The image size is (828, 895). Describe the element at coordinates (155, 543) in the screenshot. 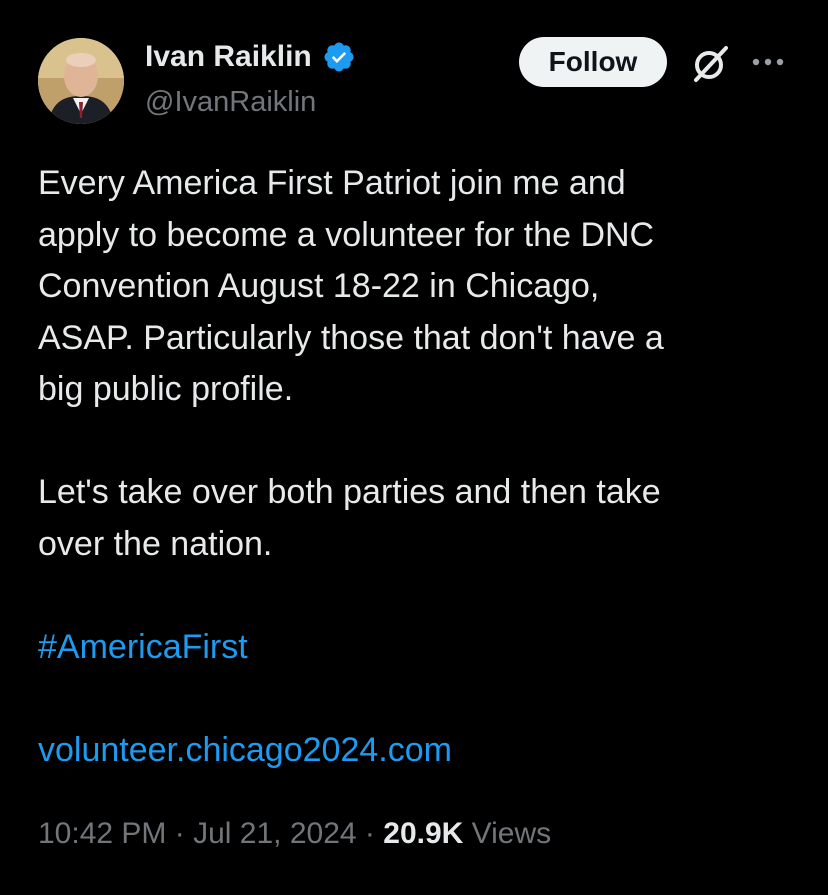

I see `tweet-line: over the nation.` at that location.